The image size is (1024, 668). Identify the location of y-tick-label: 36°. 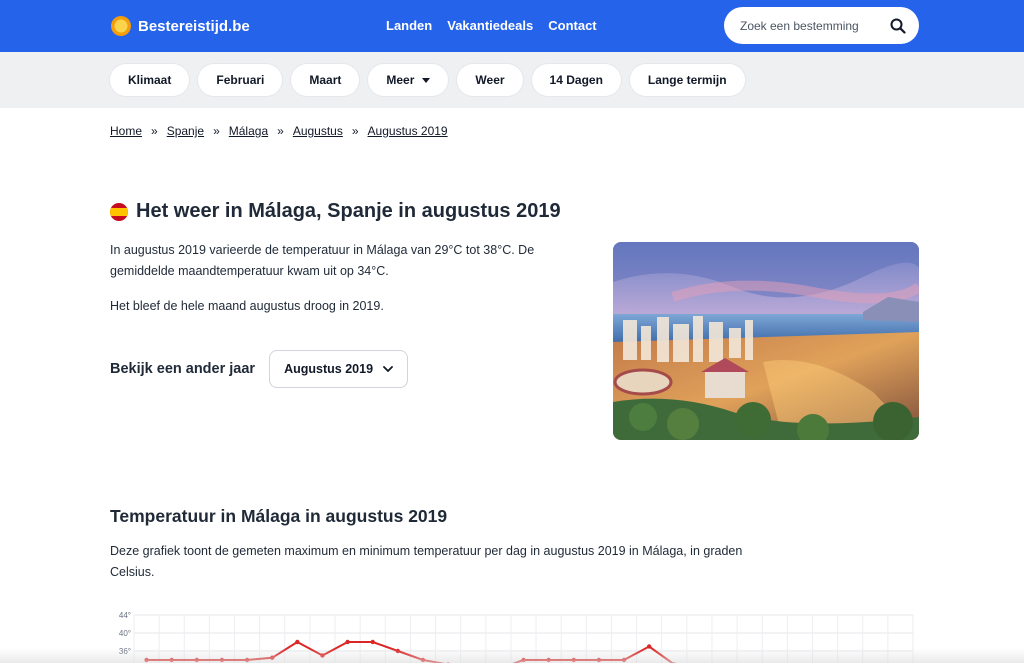
(125, 651).